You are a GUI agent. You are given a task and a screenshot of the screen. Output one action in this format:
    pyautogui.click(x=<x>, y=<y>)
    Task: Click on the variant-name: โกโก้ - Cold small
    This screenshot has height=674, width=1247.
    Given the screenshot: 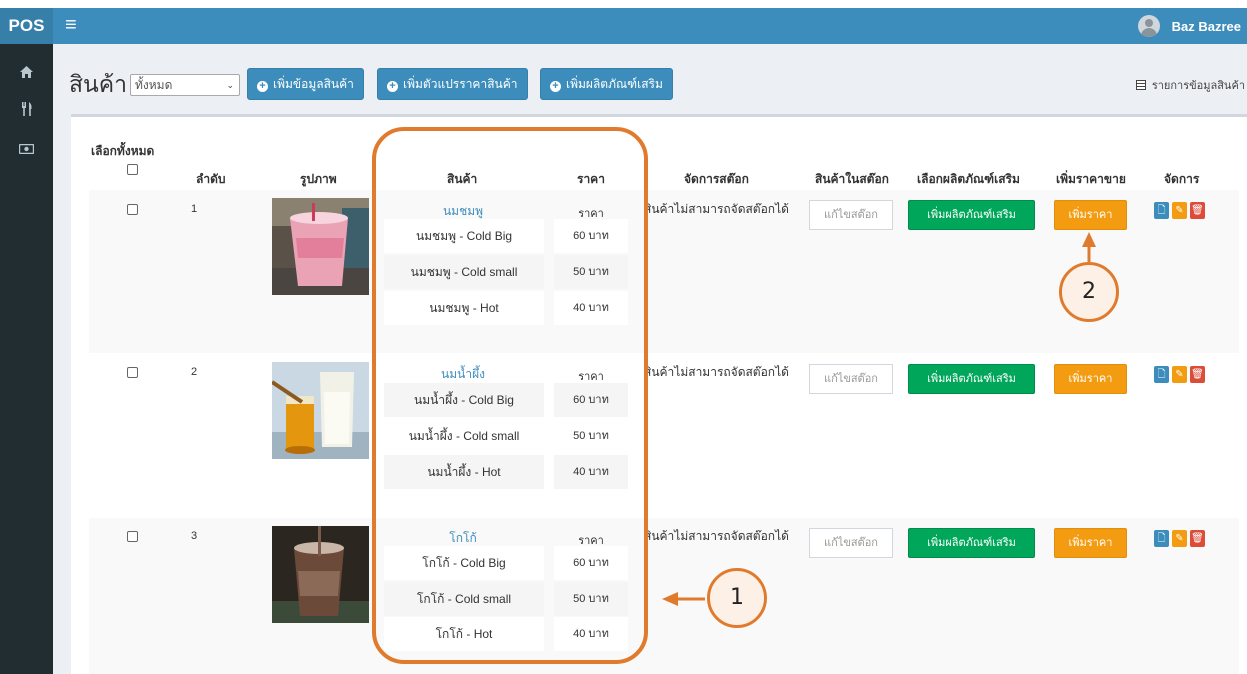 What is the action you would take?
    pyautogui.click(x=464, y=599)
    